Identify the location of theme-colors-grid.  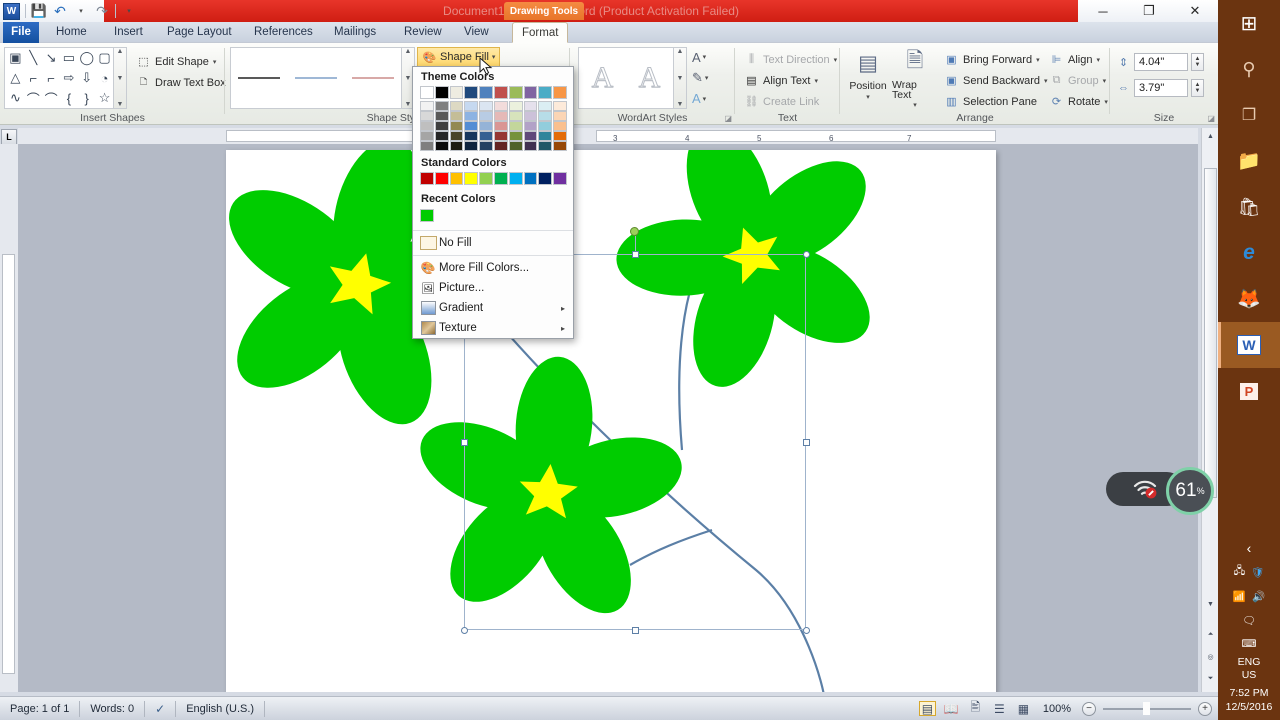
(493, 119).